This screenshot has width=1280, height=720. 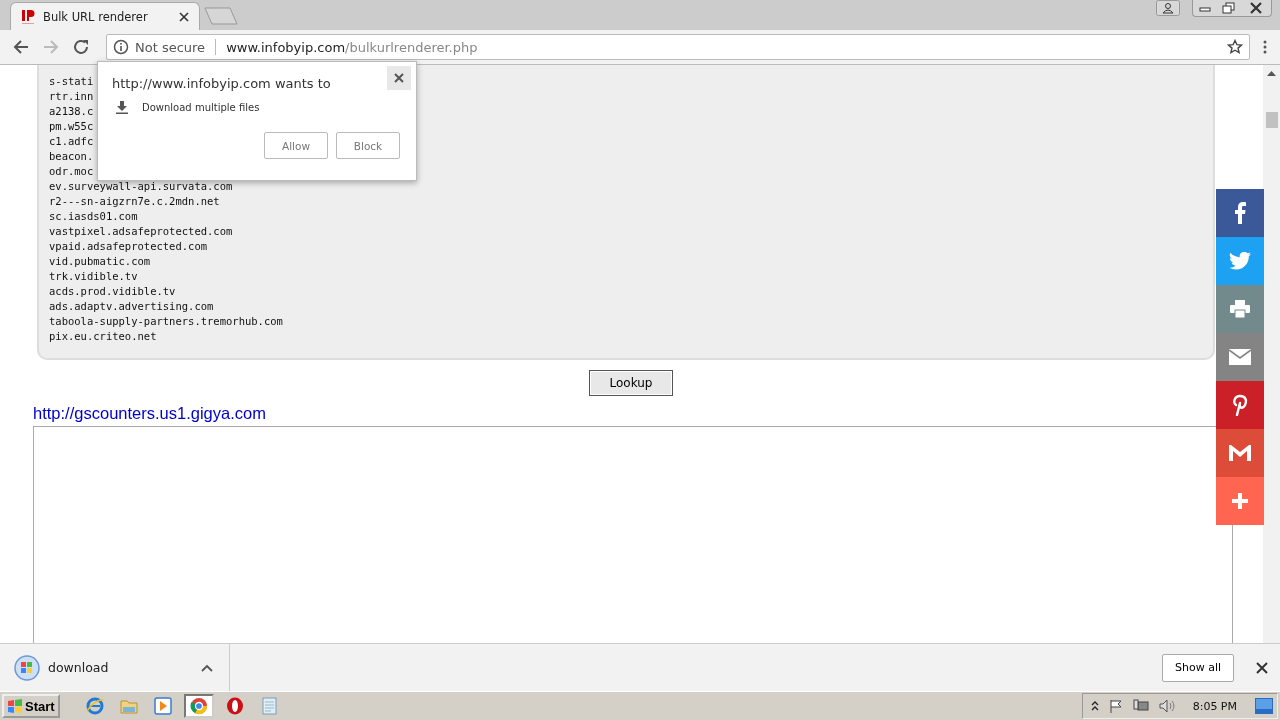 I want to click on reload-icon, so click(x=81, y=47).